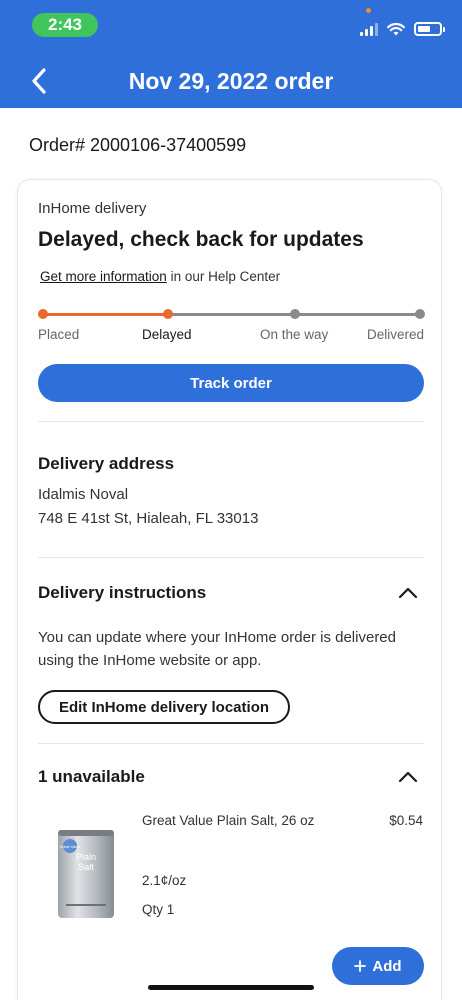  I want to click on app-header: 2:43 Nov 29, 2022 order, so click(231, 54).